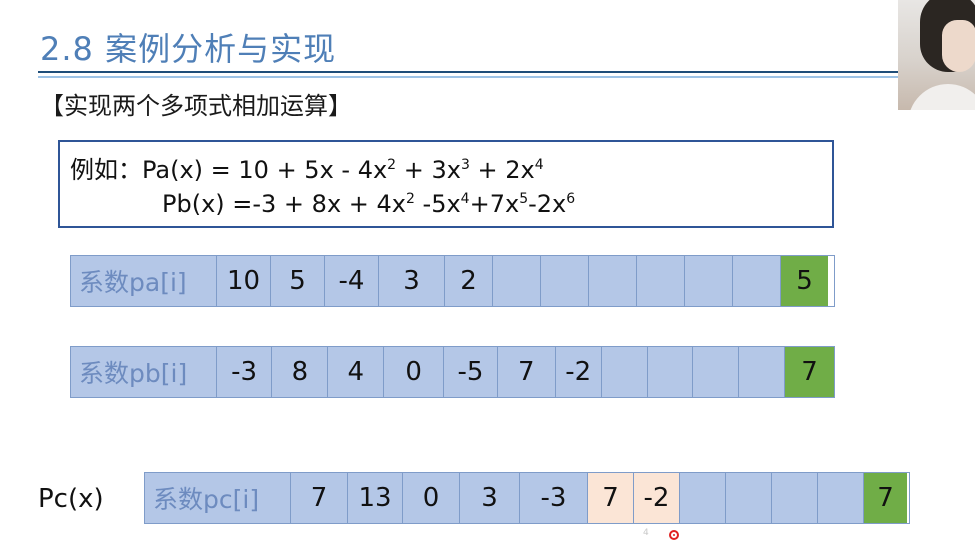  I want to click on array-pb-count-cell: 7, so click(809, 372).